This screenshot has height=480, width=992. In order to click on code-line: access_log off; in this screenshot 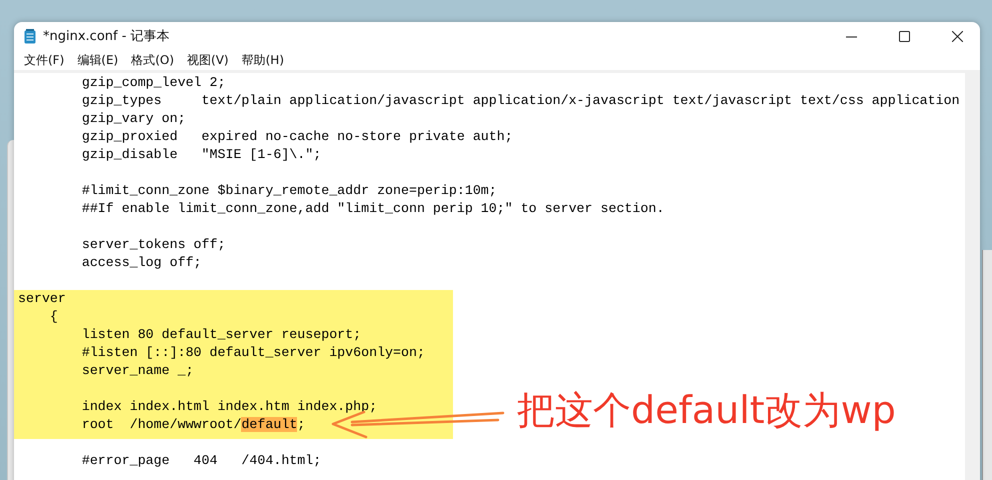, I will do `click(141, 263)`.